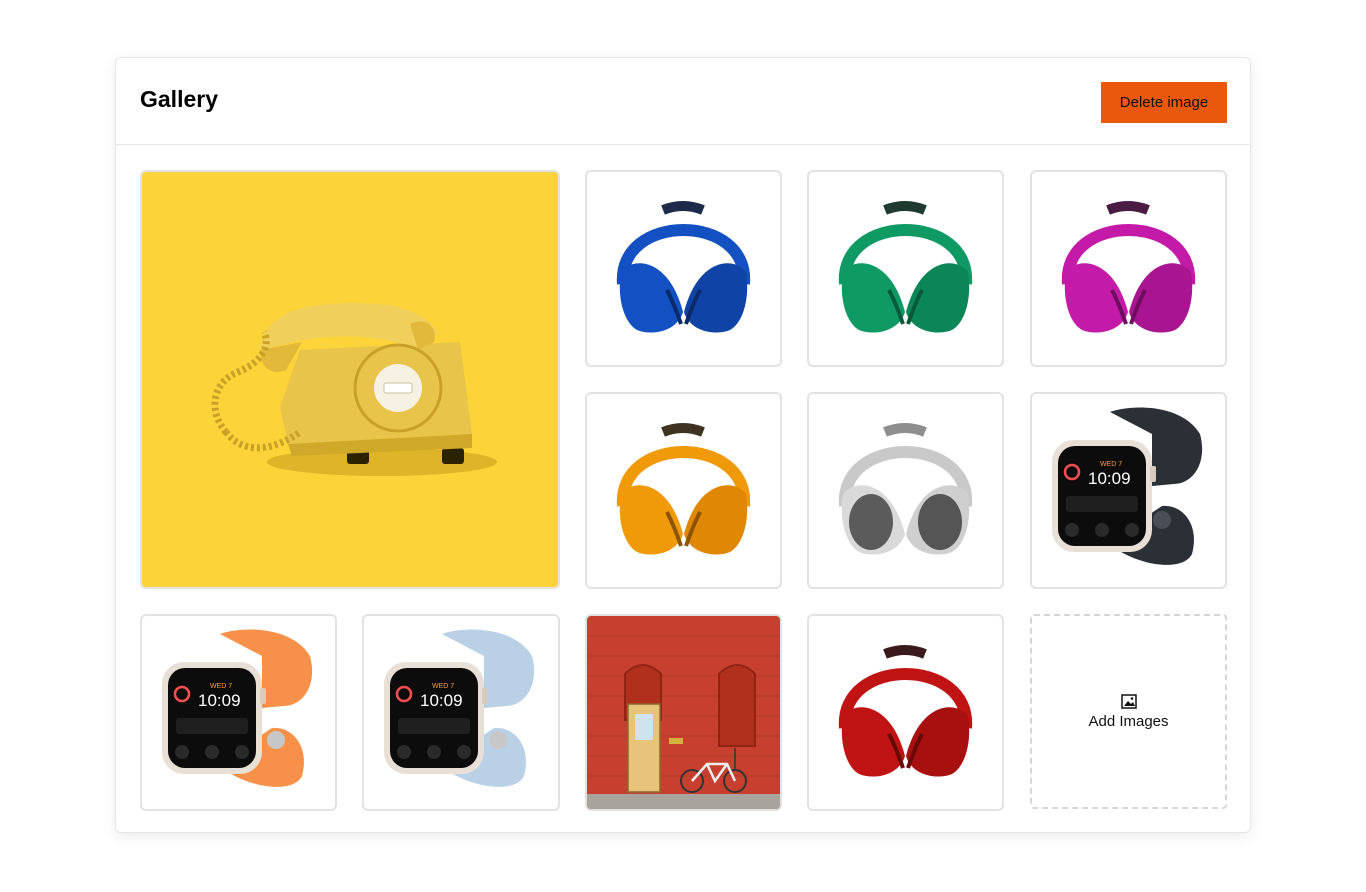  Describe the element at coordinates (1128, 701) in the screenshot. I see `image-icon` at that location.